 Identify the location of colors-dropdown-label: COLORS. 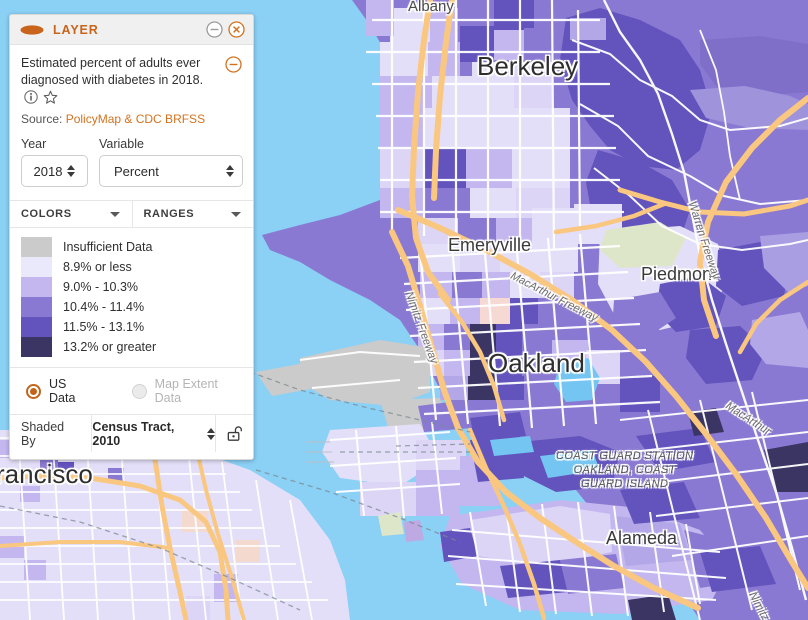
(46, 214).